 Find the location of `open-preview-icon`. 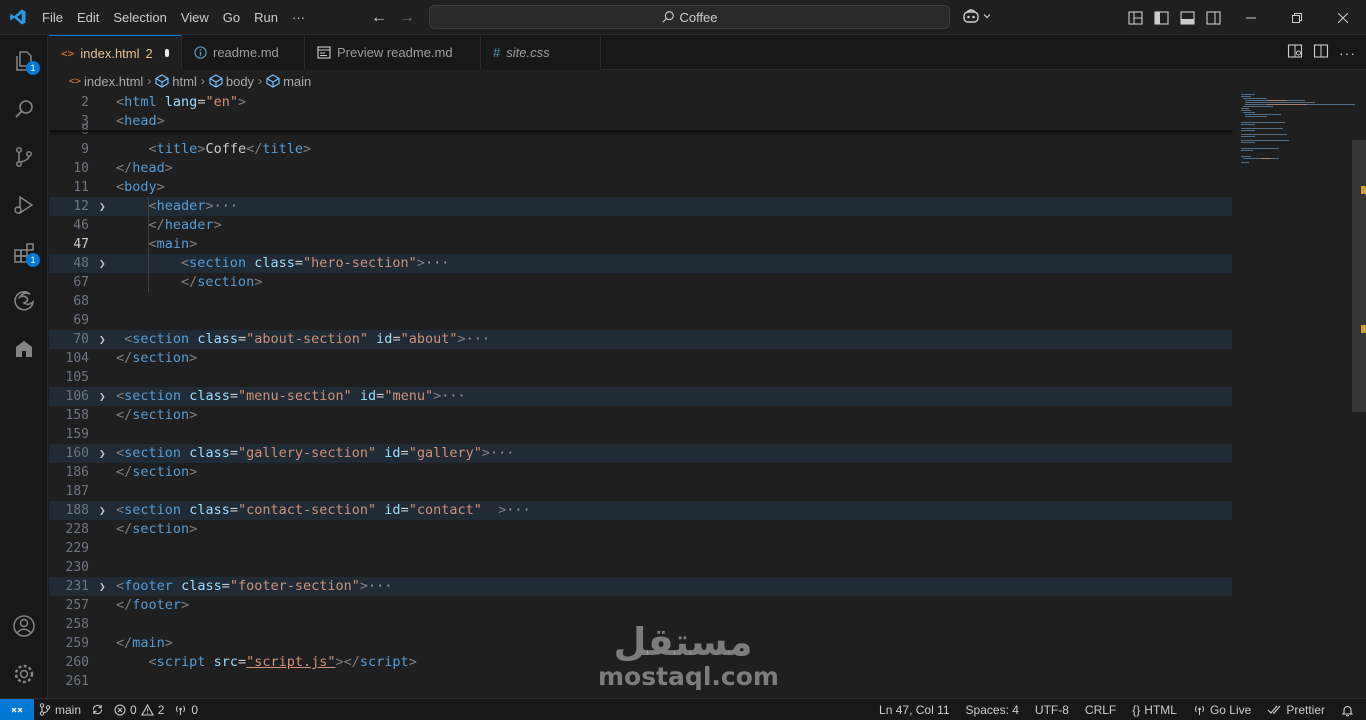

open-preview-icon is located at coordinates (1295, 52).